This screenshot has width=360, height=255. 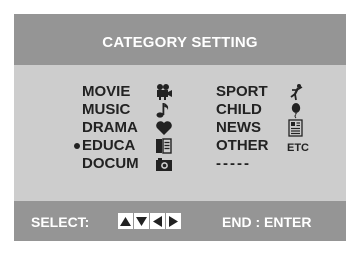 I want to click on footer-band: SELECT: END : ENTER, so click(x=180, y=221).